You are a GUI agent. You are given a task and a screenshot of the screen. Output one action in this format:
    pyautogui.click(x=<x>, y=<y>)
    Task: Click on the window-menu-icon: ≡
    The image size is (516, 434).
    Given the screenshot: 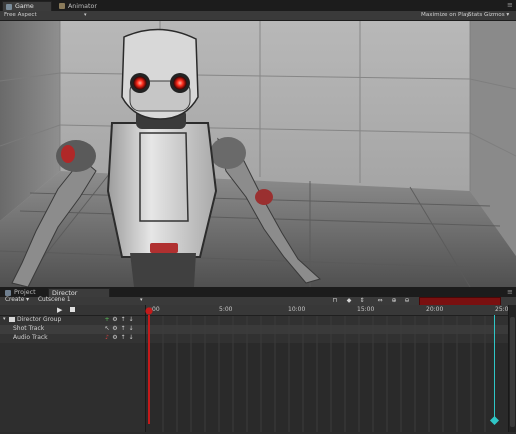 What is the action you would take?
    pyautogui.click(x=510, y=5)
    